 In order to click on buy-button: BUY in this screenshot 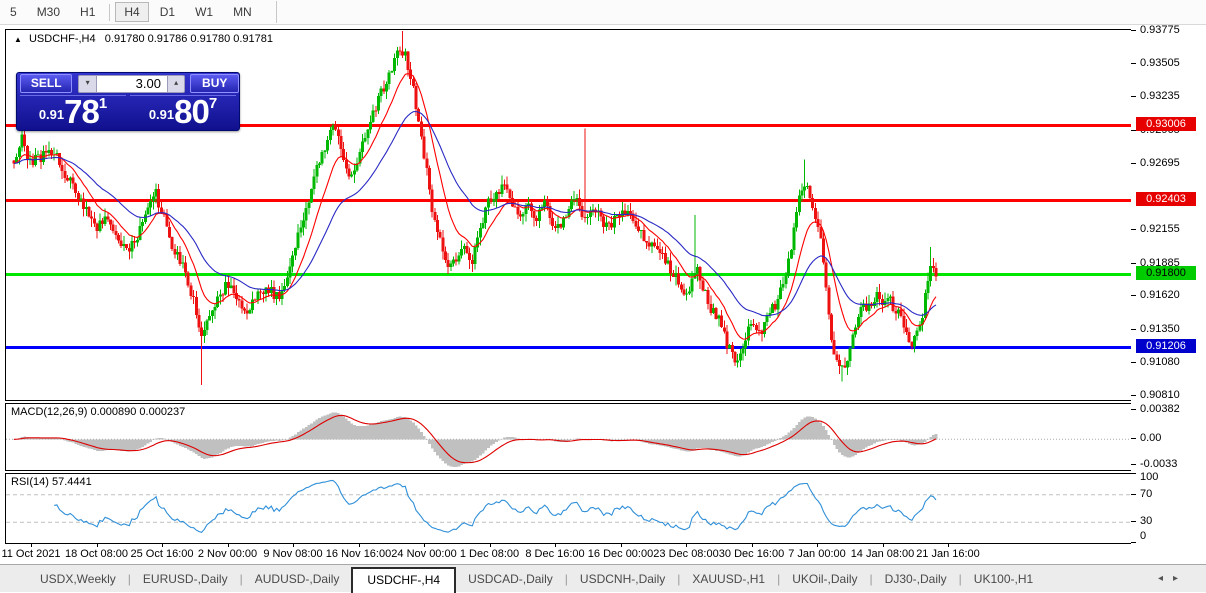, I will do `click(214, 83)`.